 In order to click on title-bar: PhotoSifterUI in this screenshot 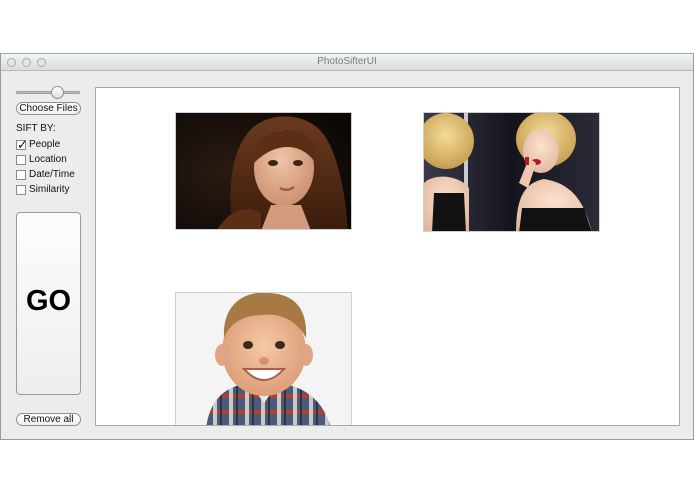, I will do `click(347, 62)`.